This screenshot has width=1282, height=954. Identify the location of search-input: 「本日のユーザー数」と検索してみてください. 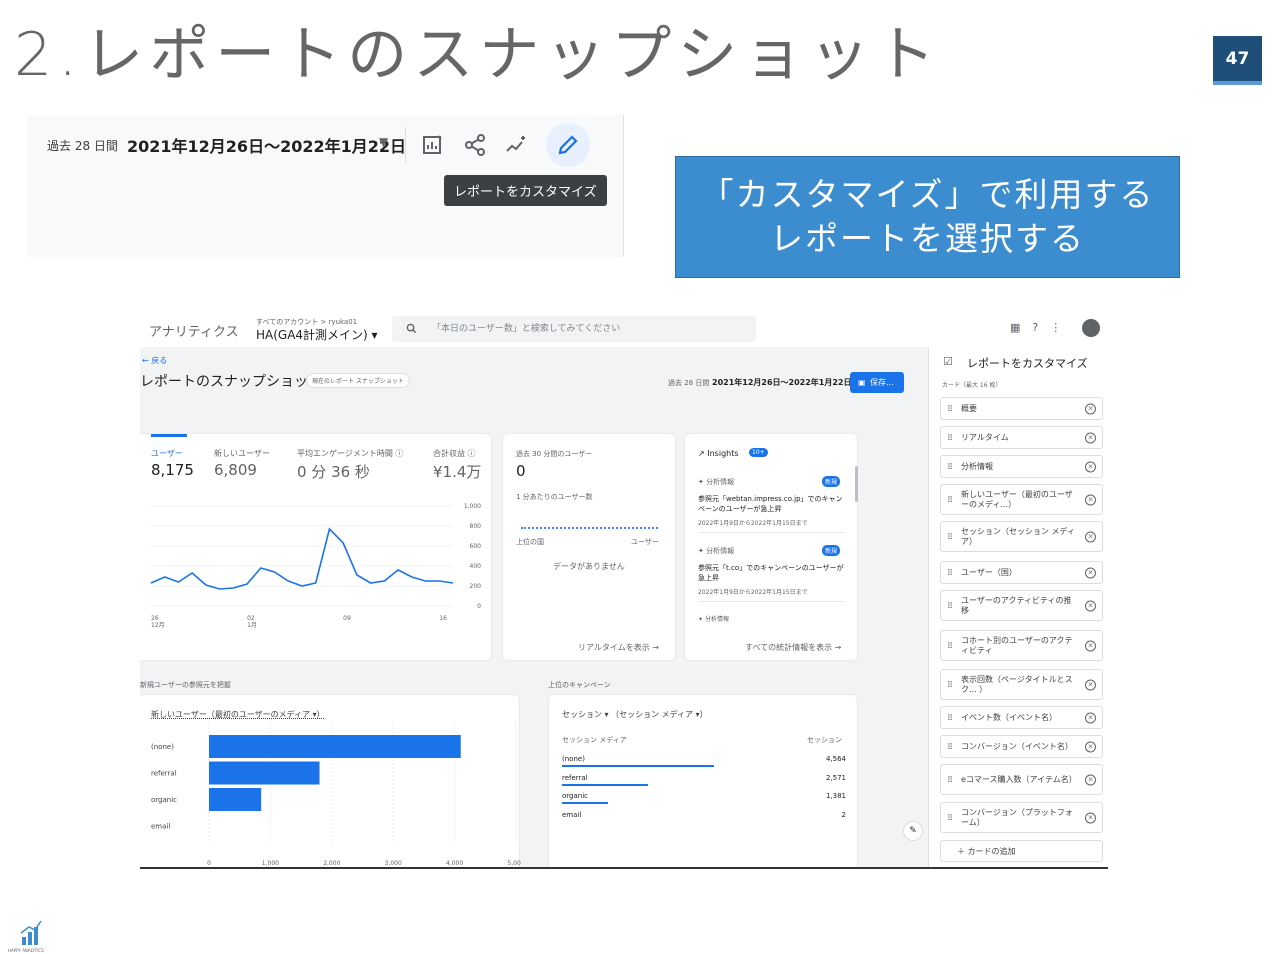
(574, 329).